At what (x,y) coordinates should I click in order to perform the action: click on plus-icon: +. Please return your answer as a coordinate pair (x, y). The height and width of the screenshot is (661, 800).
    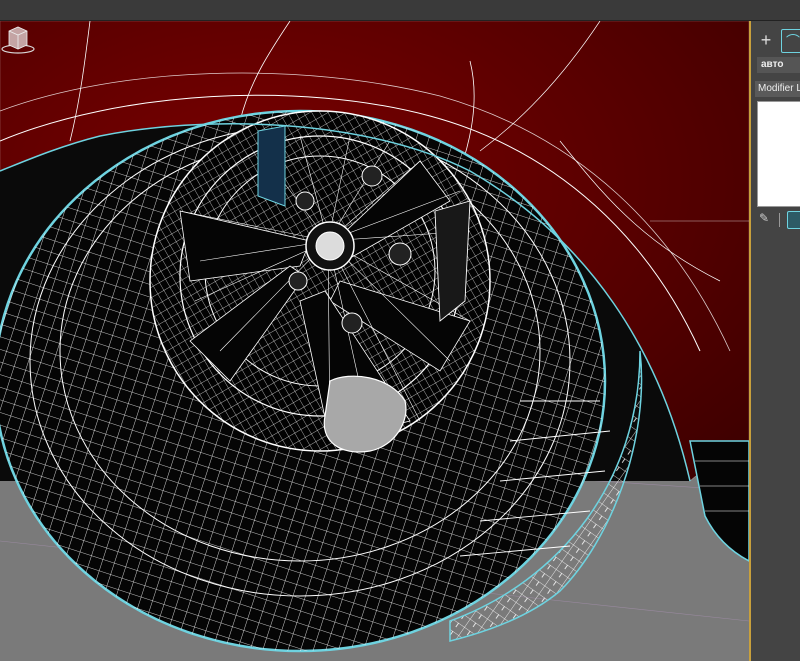
    Looking at the image, I should click on (766, 40).